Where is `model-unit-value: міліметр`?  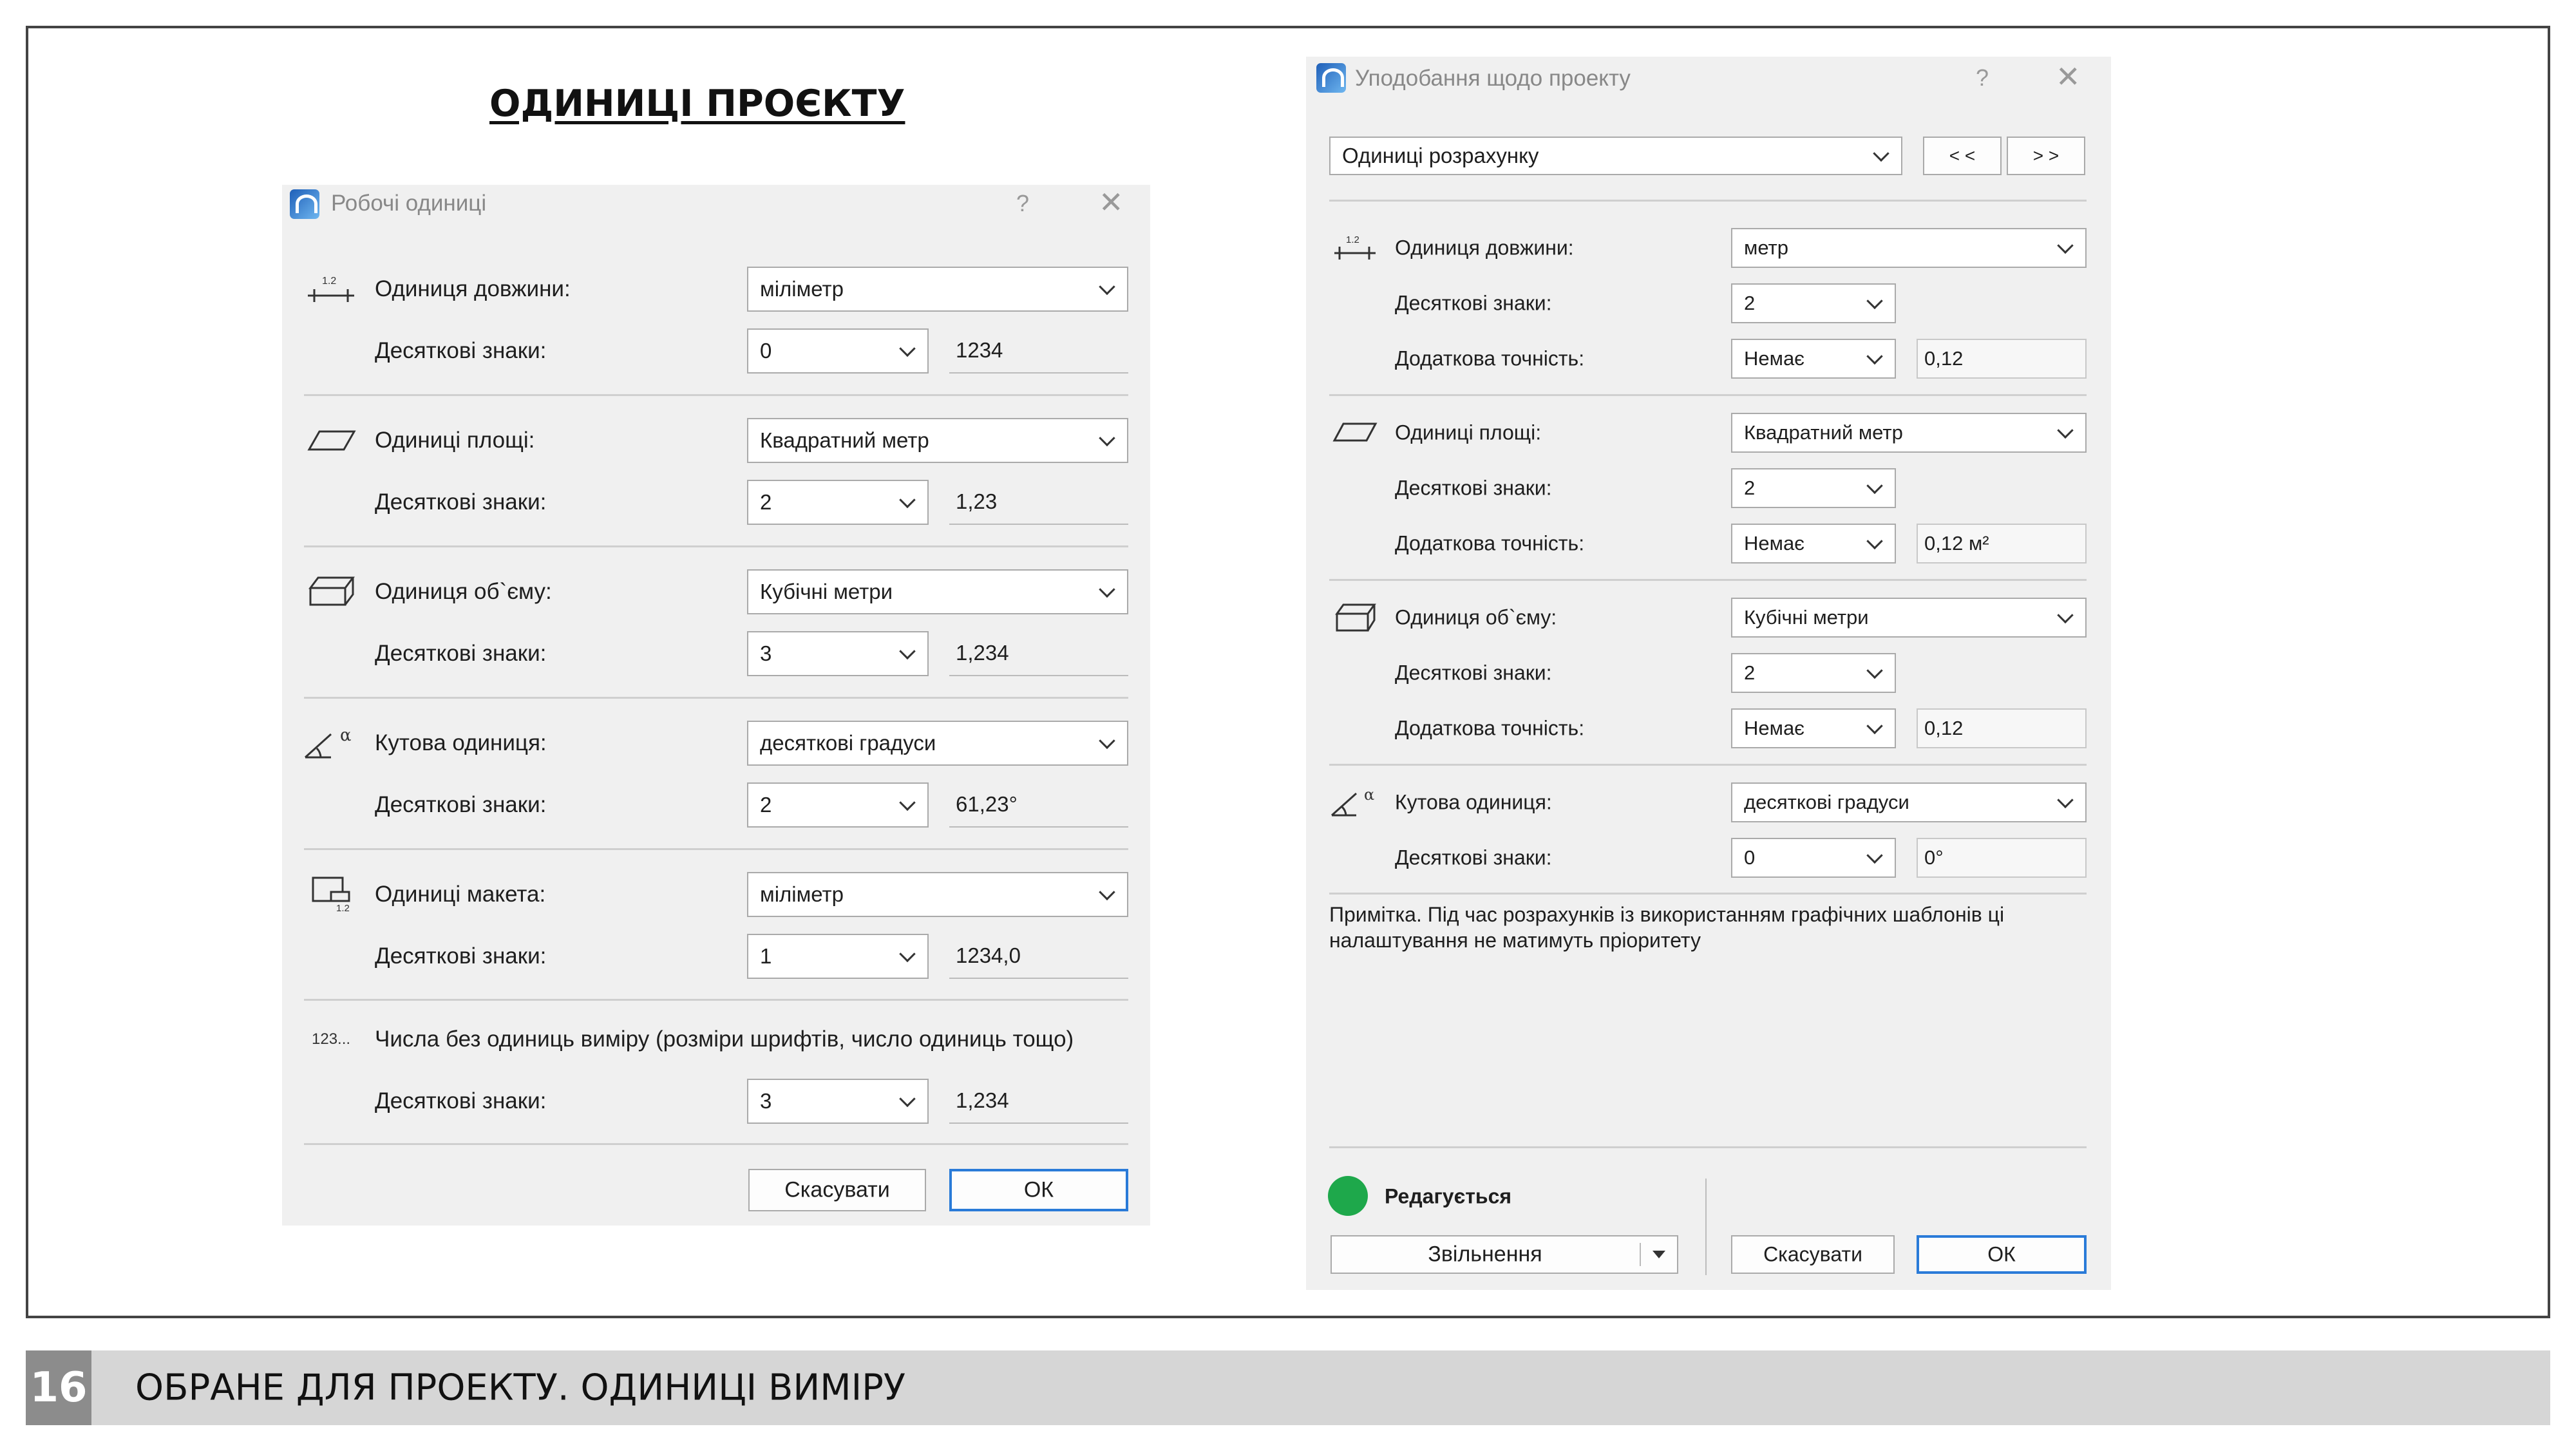
model-unit-value: міліметр is located at coordinates (802, 894).